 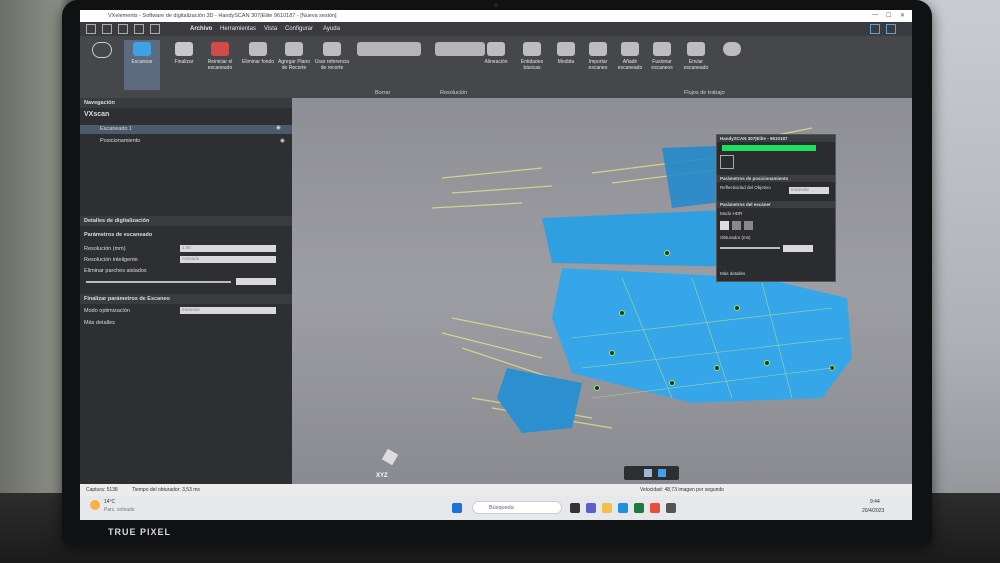 I want to click on finalize-icon, so click(x=184, y=49).